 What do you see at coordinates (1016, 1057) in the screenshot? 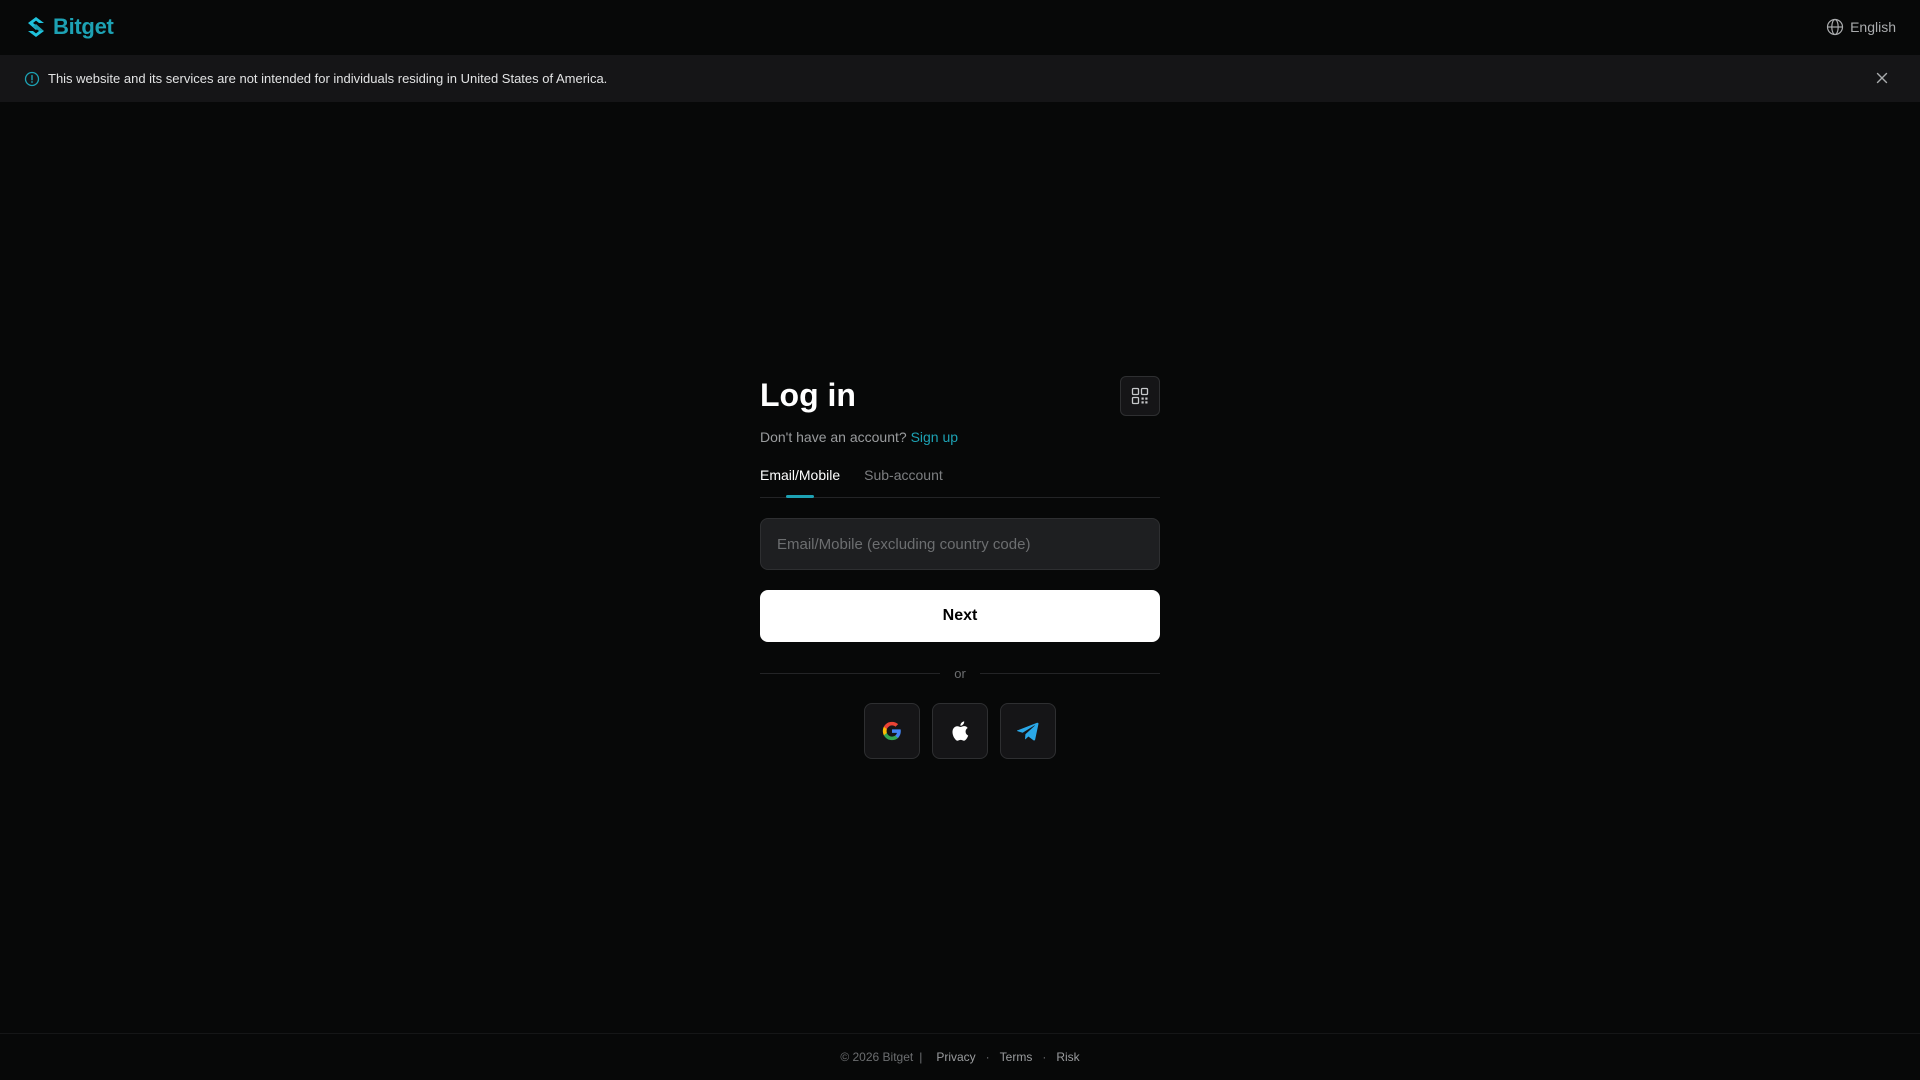
I see `footer-link-terms: Terms` at bounding box center [1016, 1057].